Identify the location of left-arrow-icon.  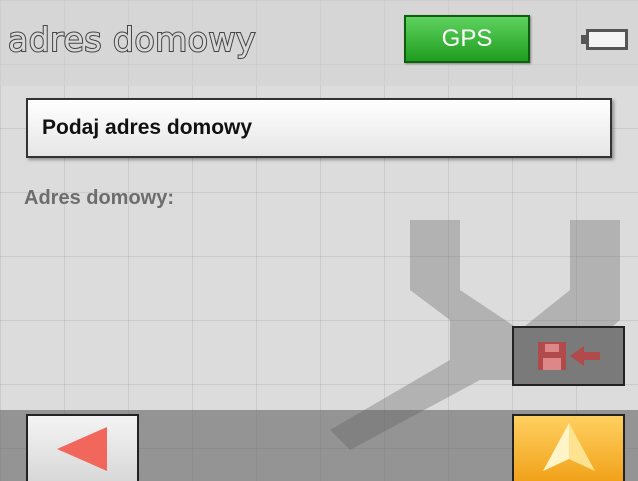
(81, 448).